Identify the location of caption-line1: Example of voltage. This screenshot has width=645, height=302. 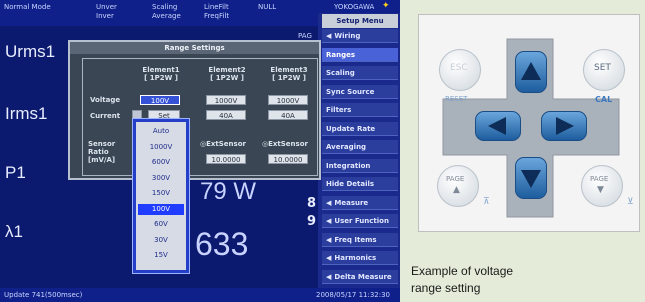
(462, 271).